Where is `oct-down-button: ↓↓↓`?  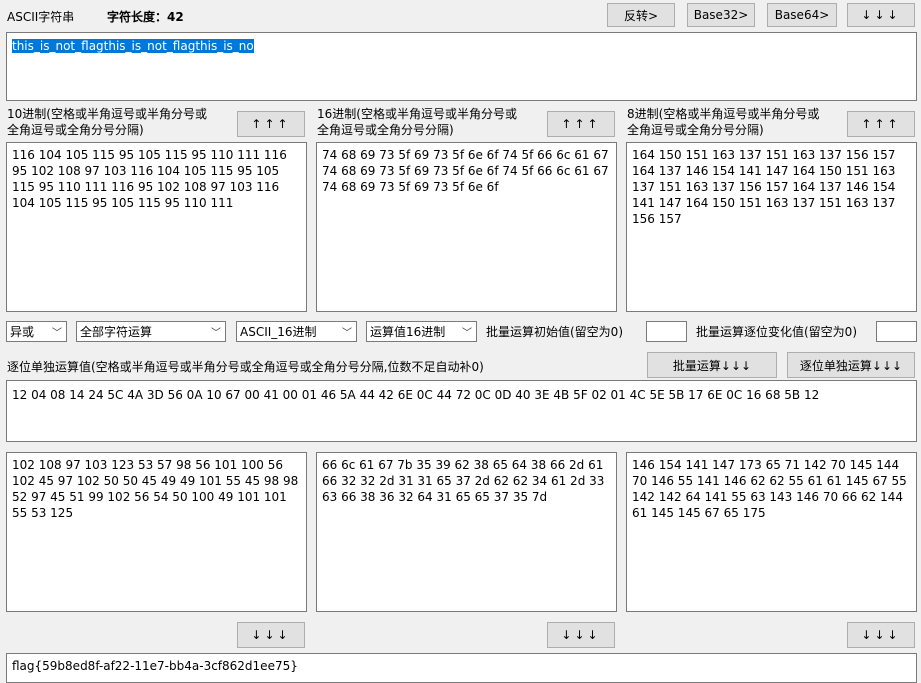 oct-down-button: ↓↓↓ is located at coordinates (881, 635).